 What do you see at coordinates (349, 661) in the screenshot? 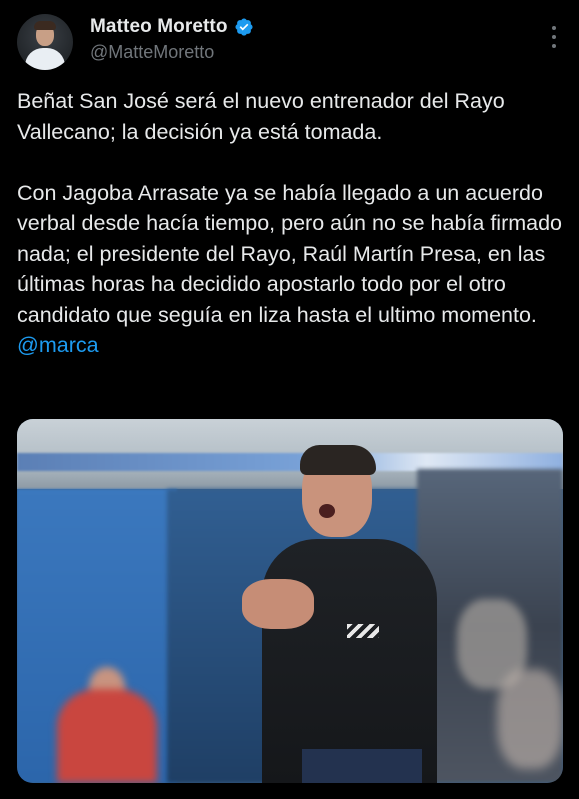
I see `coach-jacket` at bounding box center [349, 661].